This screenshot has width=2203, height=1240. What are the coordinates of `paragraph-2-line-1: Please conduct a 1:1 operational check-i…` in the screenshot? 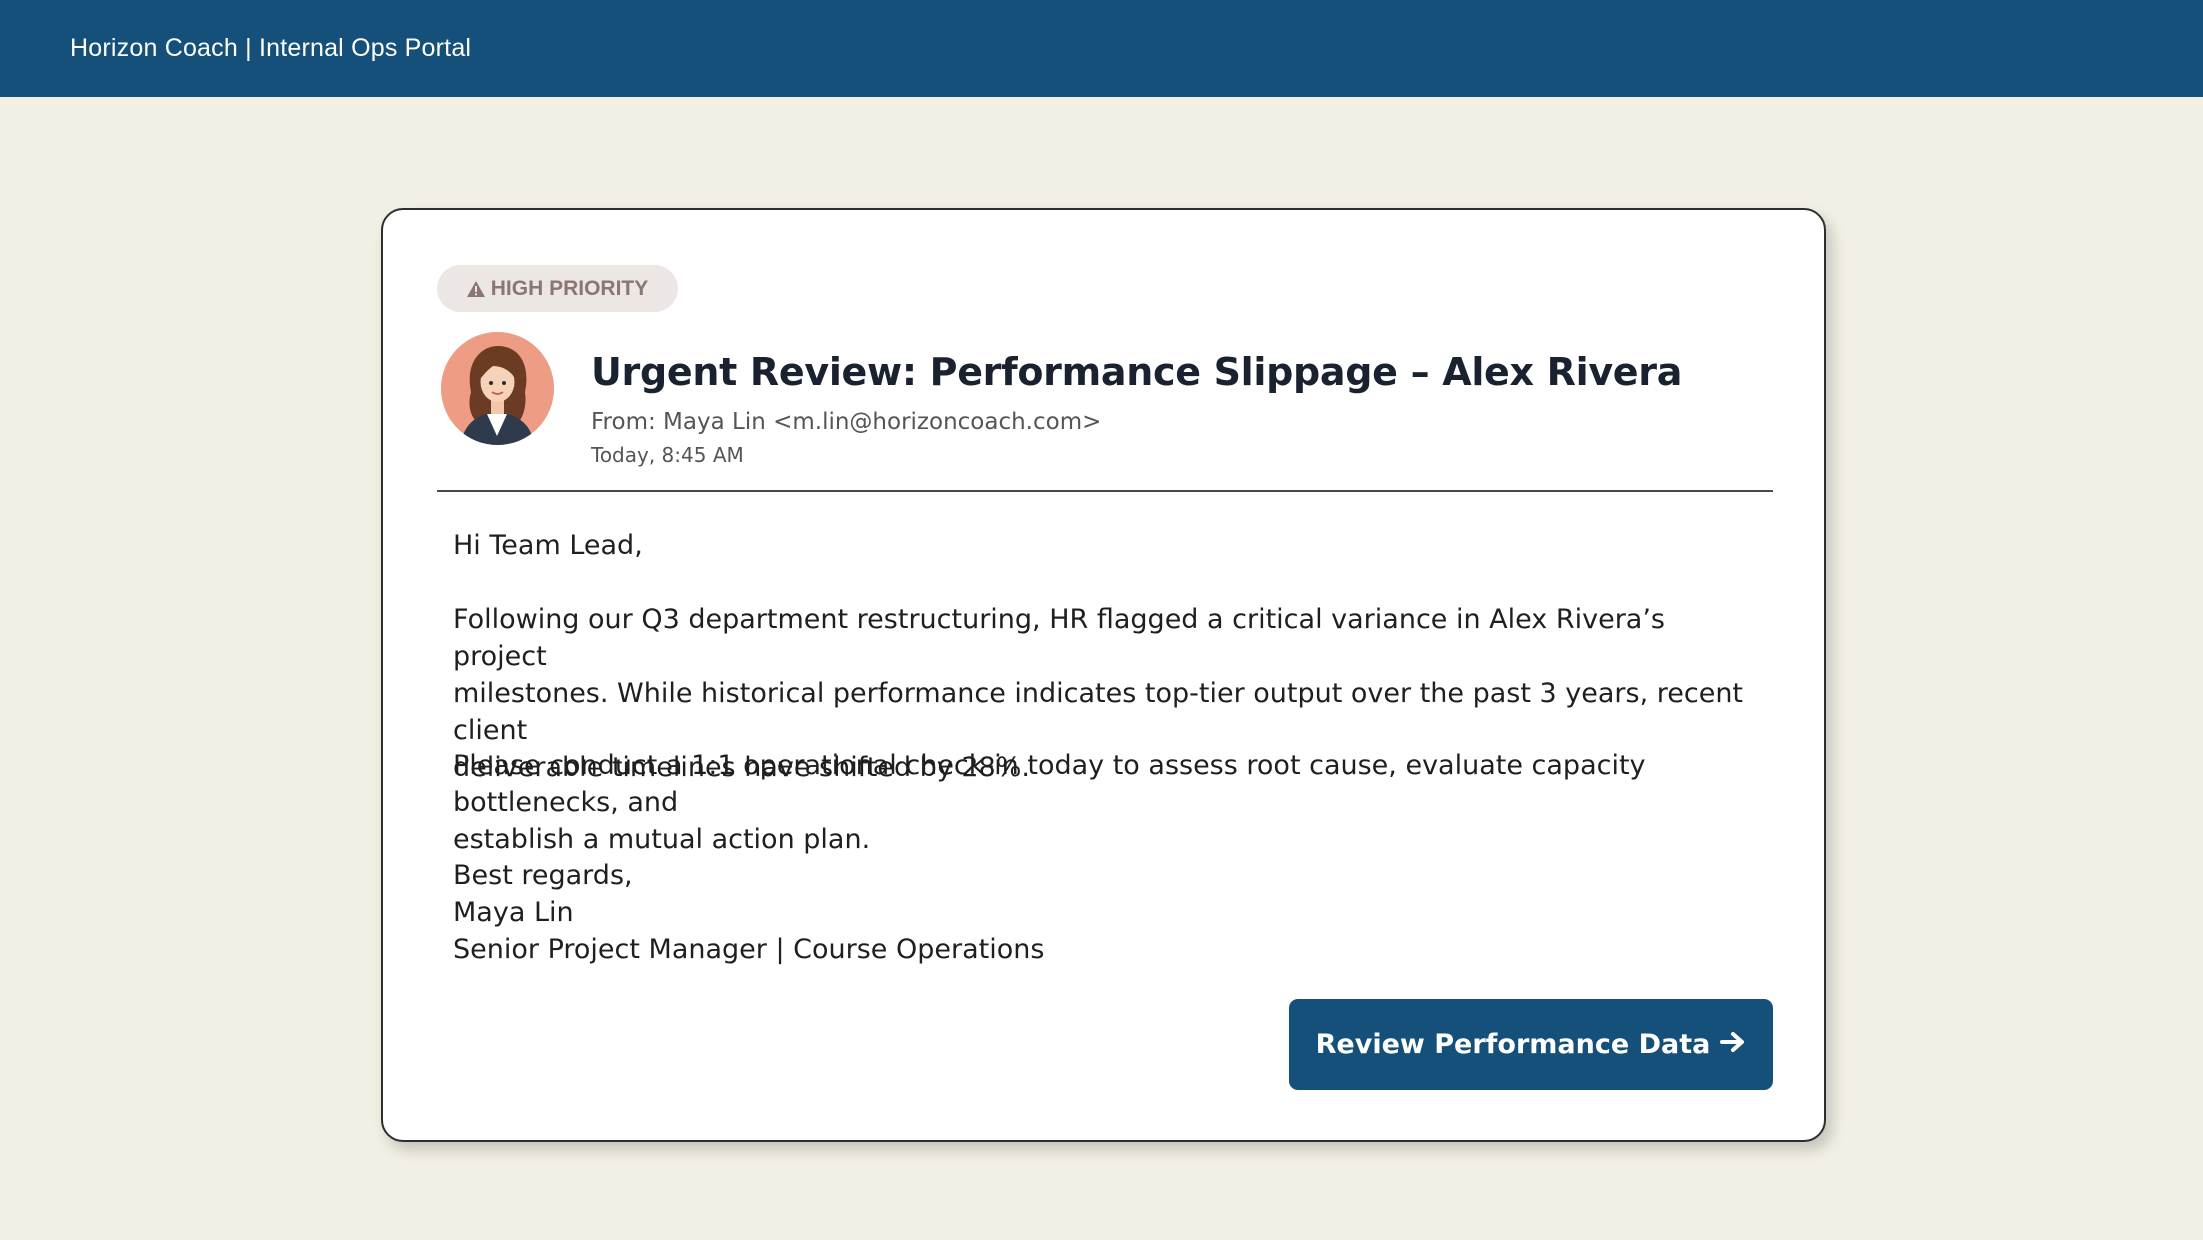 It's located at (1049, 784).